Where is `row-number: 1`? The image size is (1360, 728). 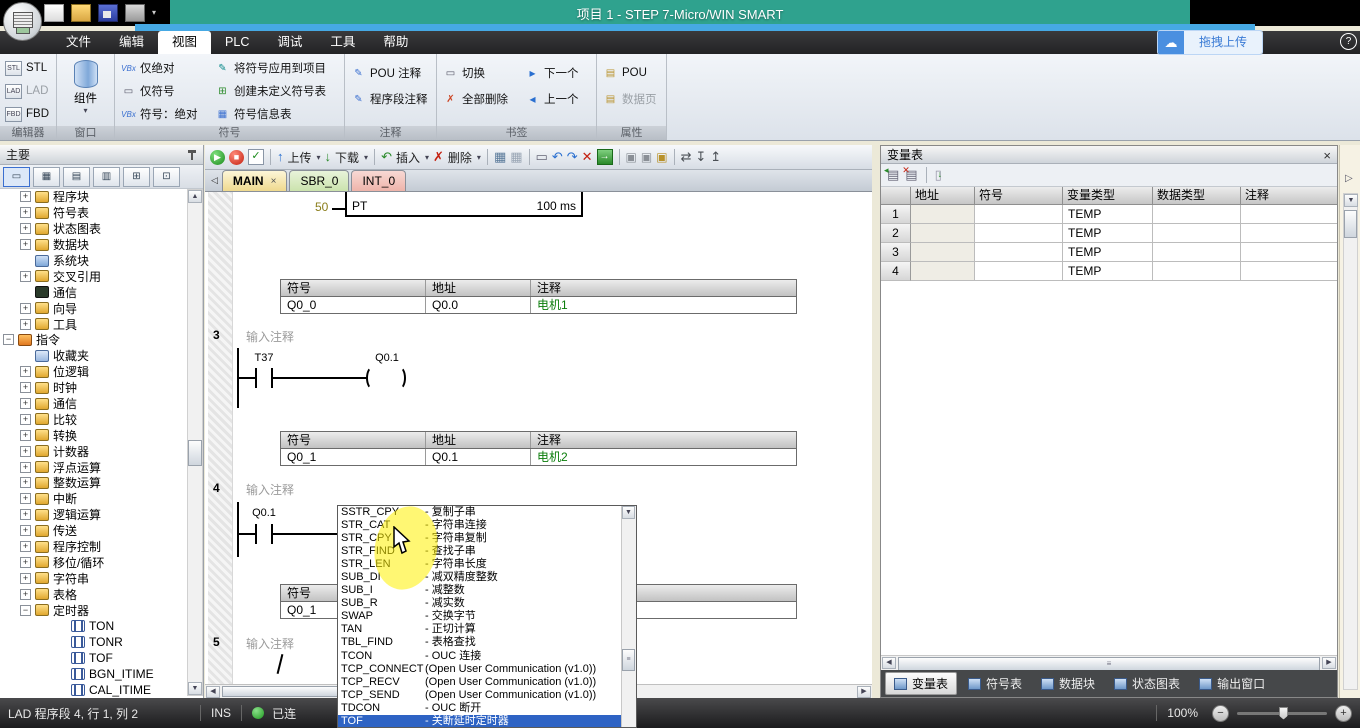
row-number: 1 is located at coordinates (896, 214).